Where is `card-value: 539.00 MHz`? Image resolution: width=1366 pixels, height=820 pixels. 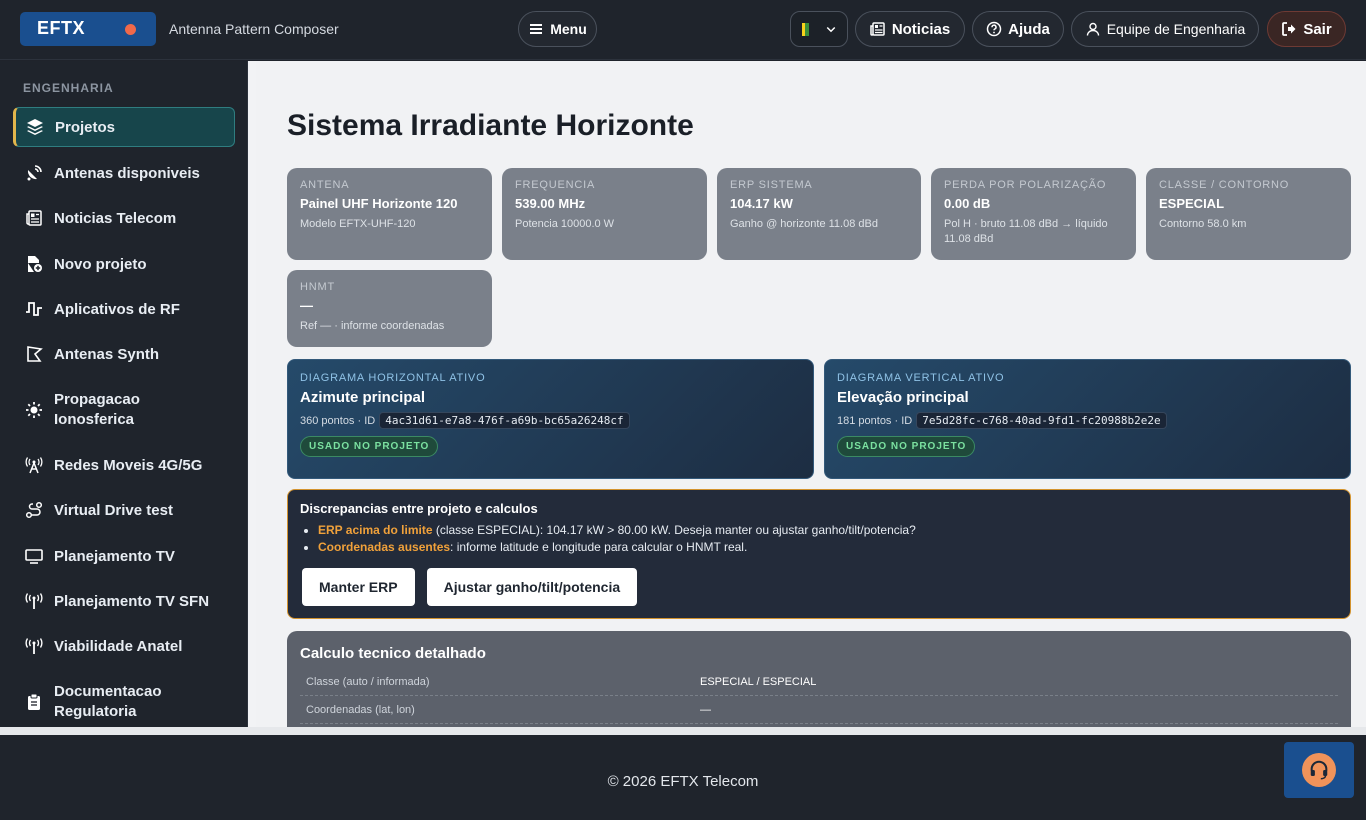 card-value: 539.00 MHz is located at coordinates (550, 203).